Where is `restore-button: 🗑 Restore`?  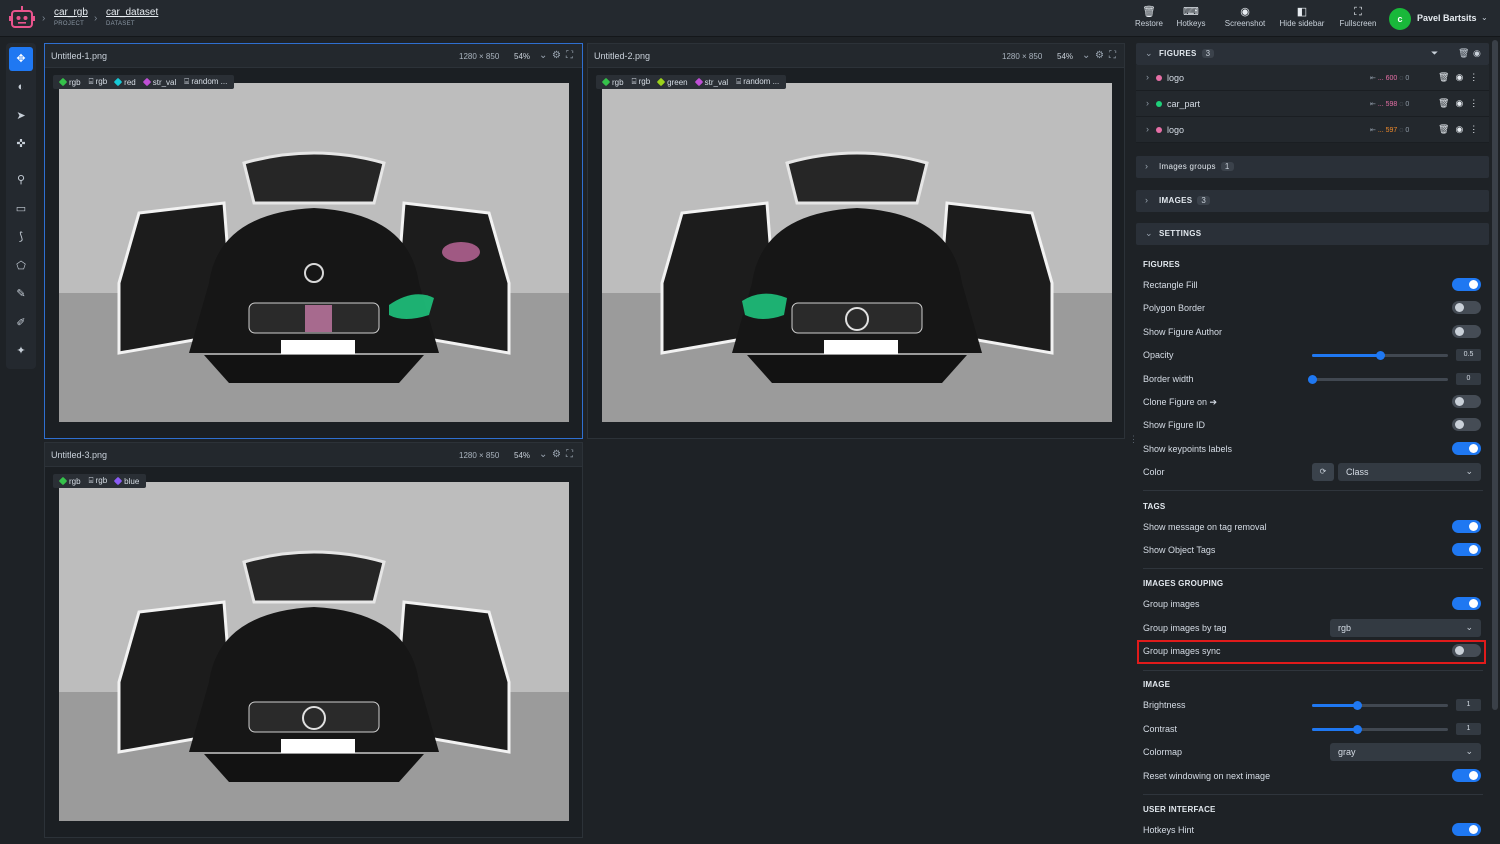
restore-button: 🗑 Restore is located at coordinates (1149, 16).